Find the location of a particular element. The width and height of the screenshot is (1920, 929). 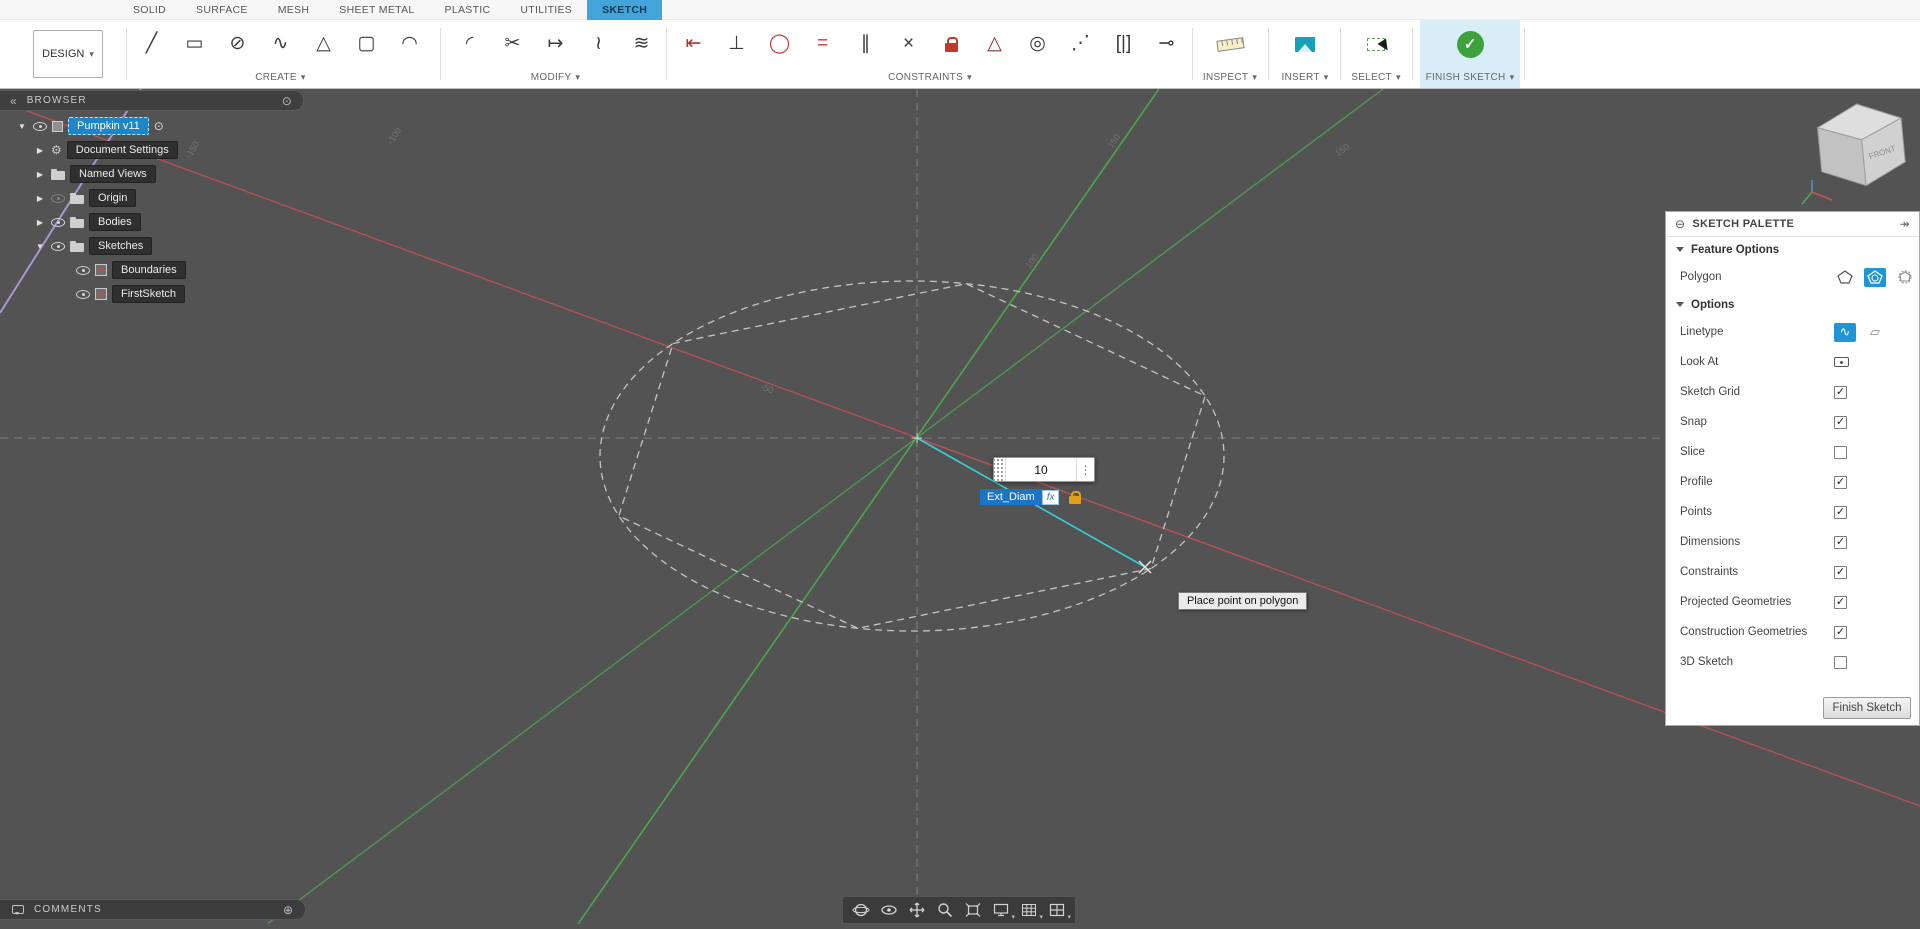

projected-geometries-checkbox: ✓ is located at coordinates (1840, 602).